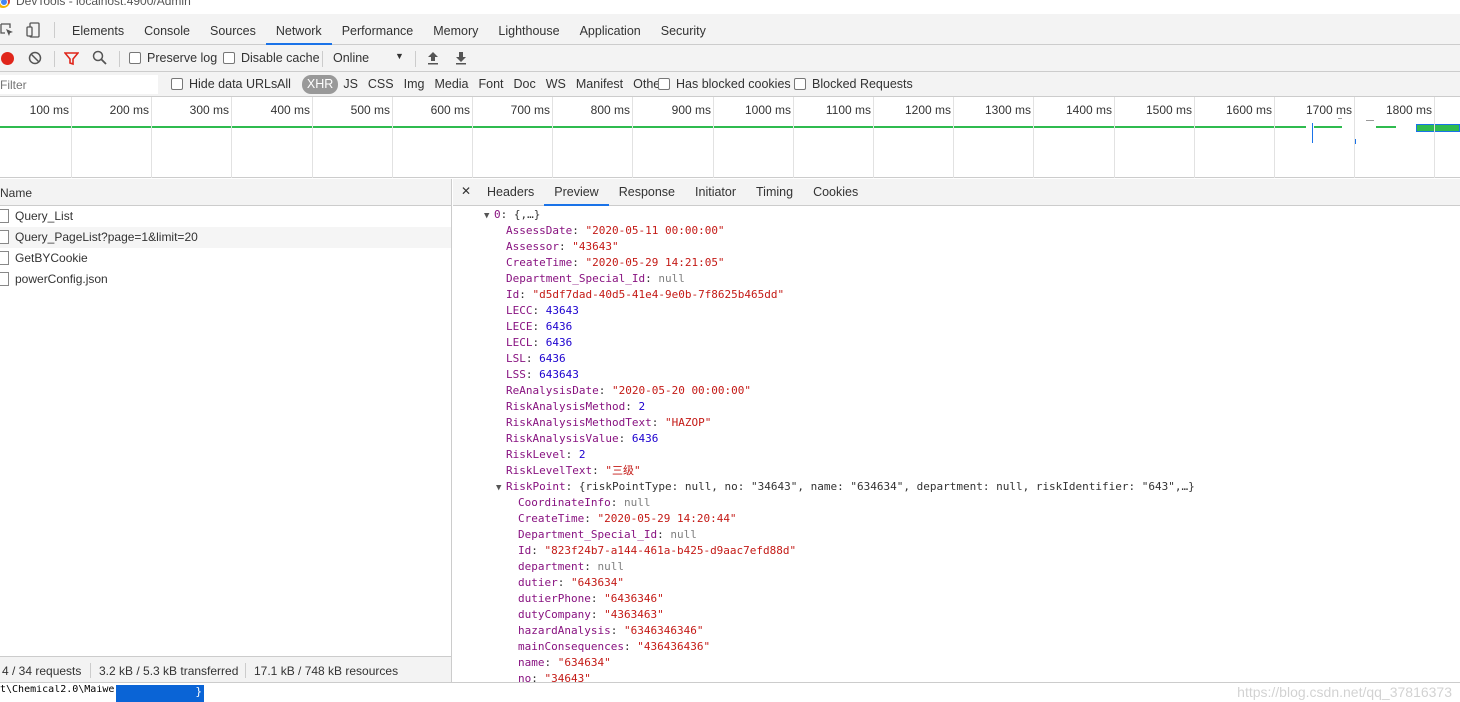 This screenshot has height=702, width=1460. I want to click on json-root-node: ▼ 0: {,…}, so click(512, 215).